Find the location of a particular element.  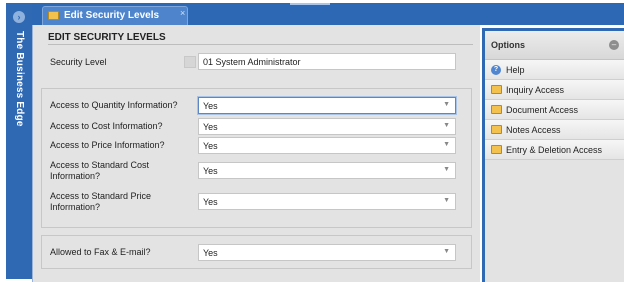

option-help: ? Help is located at coordinates (554, 70).